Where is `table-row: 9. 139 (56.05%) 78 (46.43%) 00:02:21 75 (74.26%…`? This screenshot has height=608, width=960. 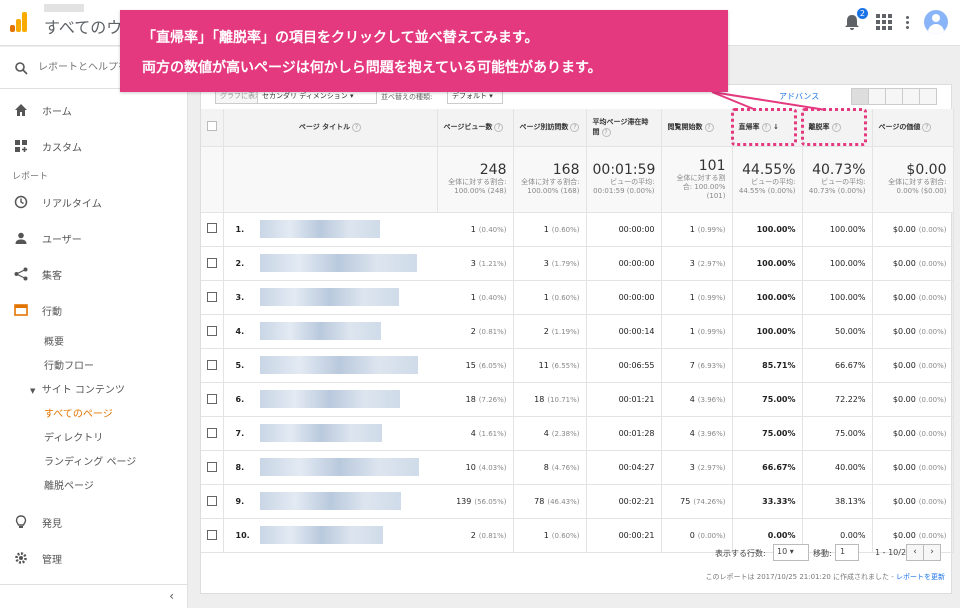
table-row: 9. 139 (56.05%) 78 (46.43%) 00:02:21 75 (74.26%… is located at coordinates (577, 501).